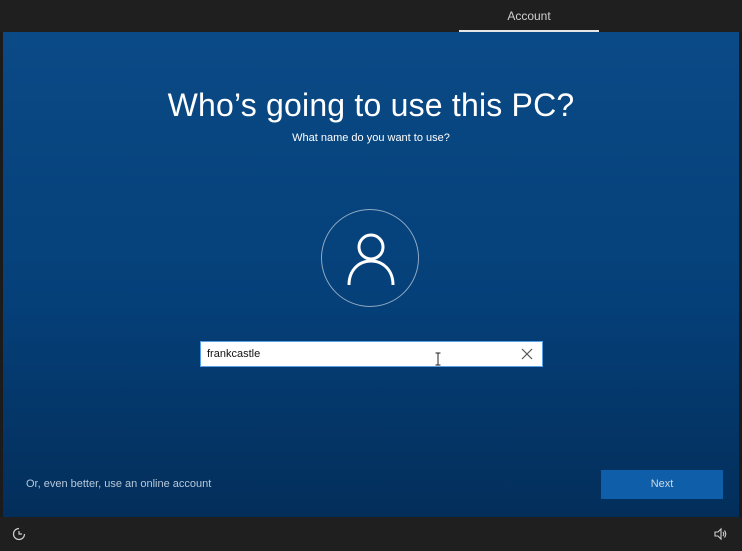 The width and height of the screenshot is (742, 551). What do you see at coordinates (371, 138) in the screenshot?
I see `page-subtitle: What name do you want to use?` at bounding box center [371, 138].